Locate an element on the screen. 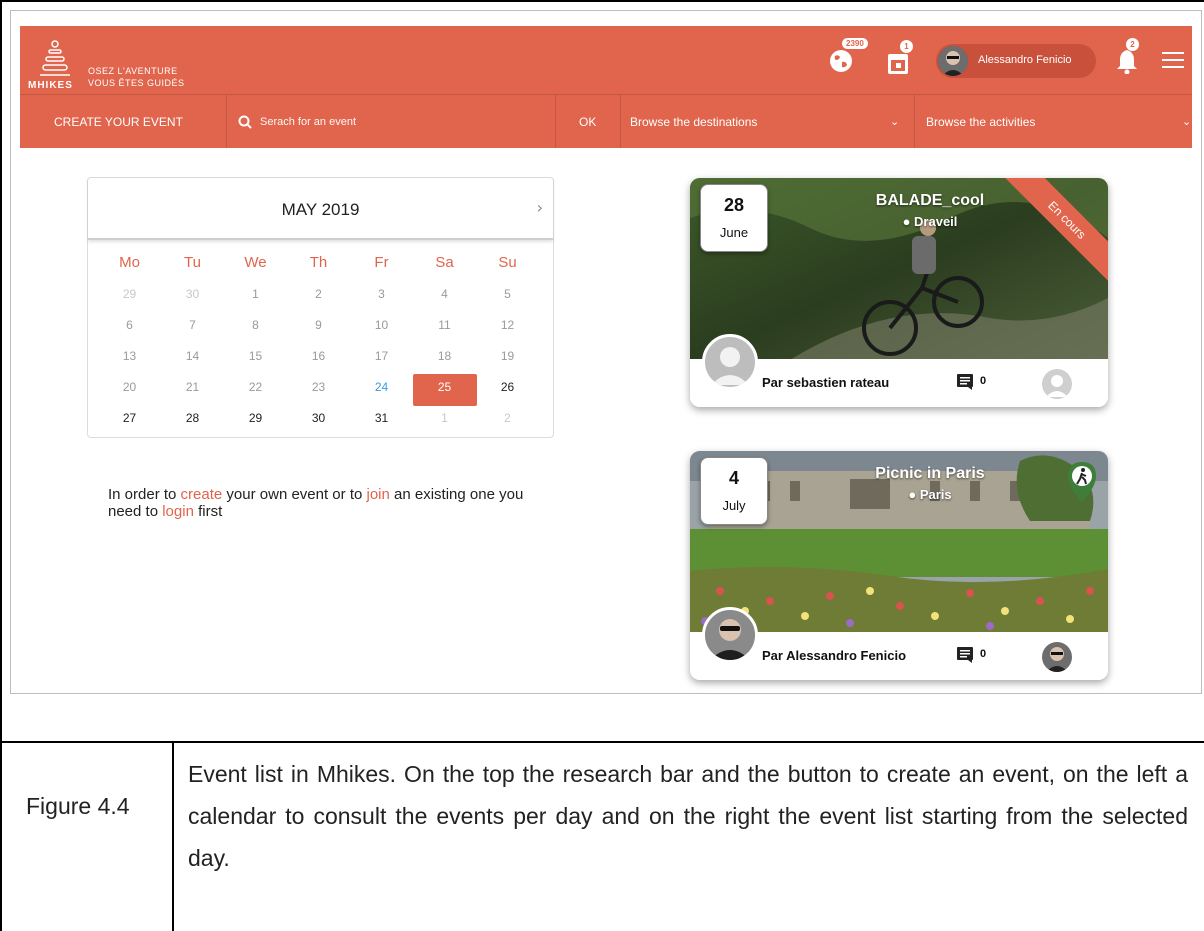 This screenshot has width=1204, height=931. create-event-button: CREATE YOUR EVENT is located at coordinates (123, 121).